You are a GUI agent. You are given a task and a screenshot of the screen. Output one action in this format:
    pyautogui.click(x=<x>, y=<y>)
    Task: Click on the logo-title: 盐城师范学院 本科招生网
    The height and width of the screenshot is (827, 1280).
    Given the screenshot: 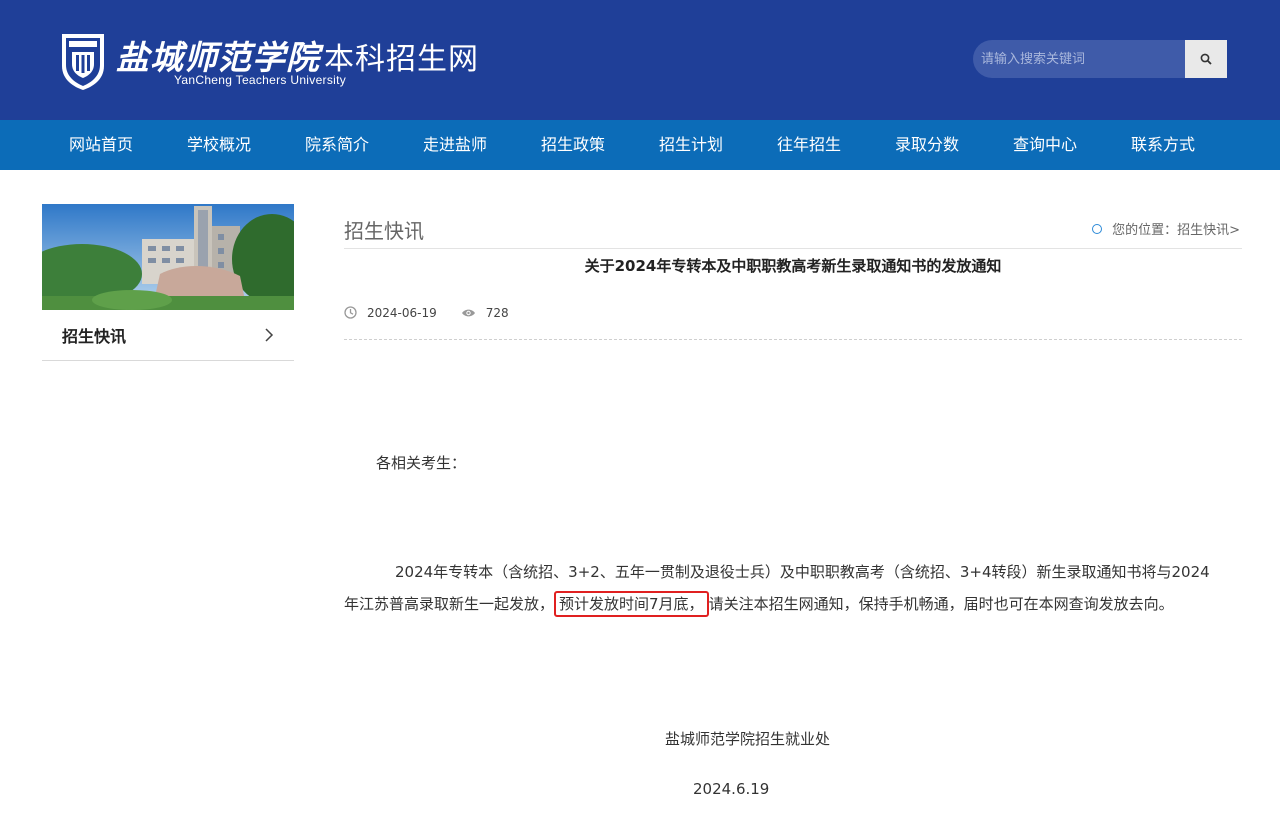 What is the action you would take?
    pyautogui.click(x=297, y=55)
    